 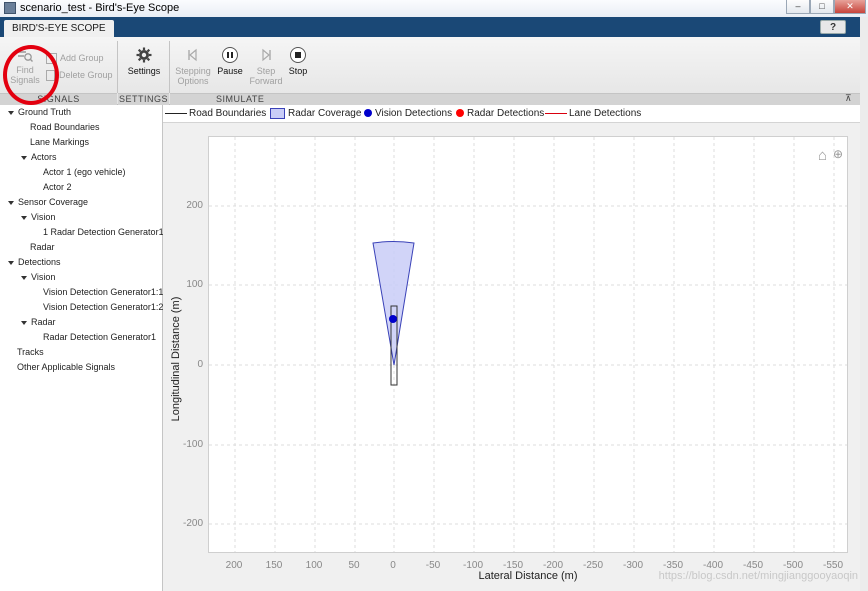 What do you see at coordinates (103, 232) in the screenshot?
I see `tree-item-radar-detection-generator-coverage: 1 Radar Detection Generator1` at bounding box center [103, 232].